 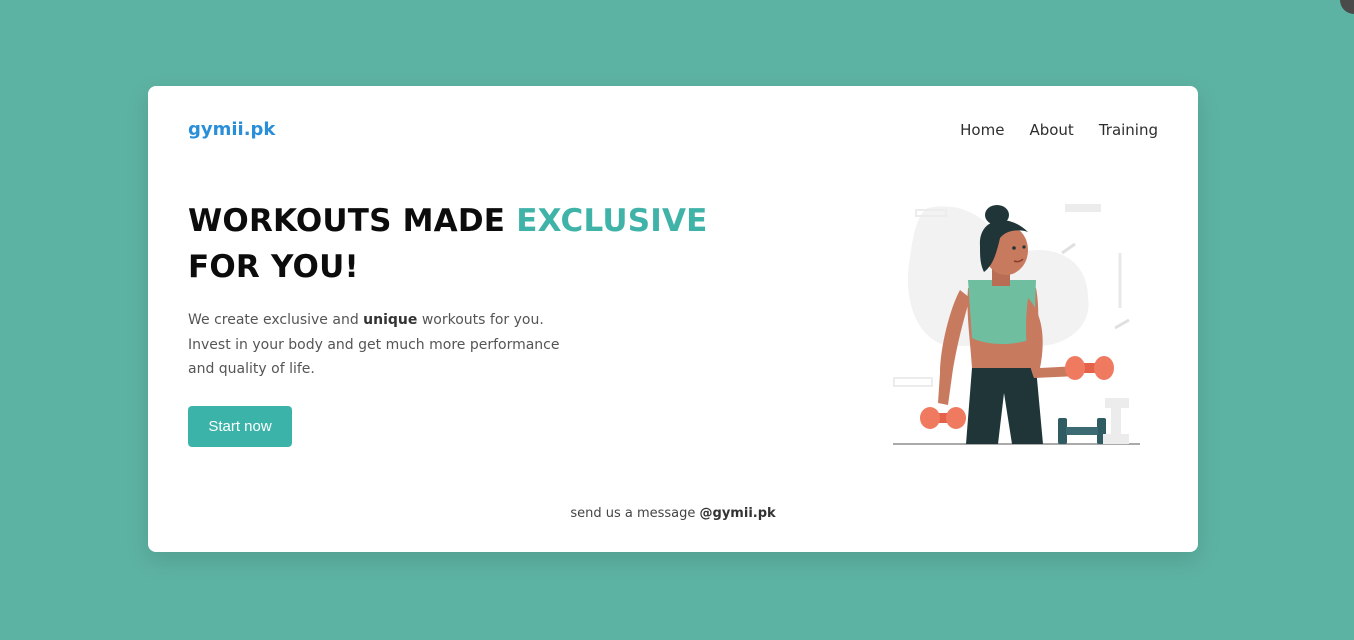 I want to click on main-nav: Home About Training, so click(x=1059, y=130).